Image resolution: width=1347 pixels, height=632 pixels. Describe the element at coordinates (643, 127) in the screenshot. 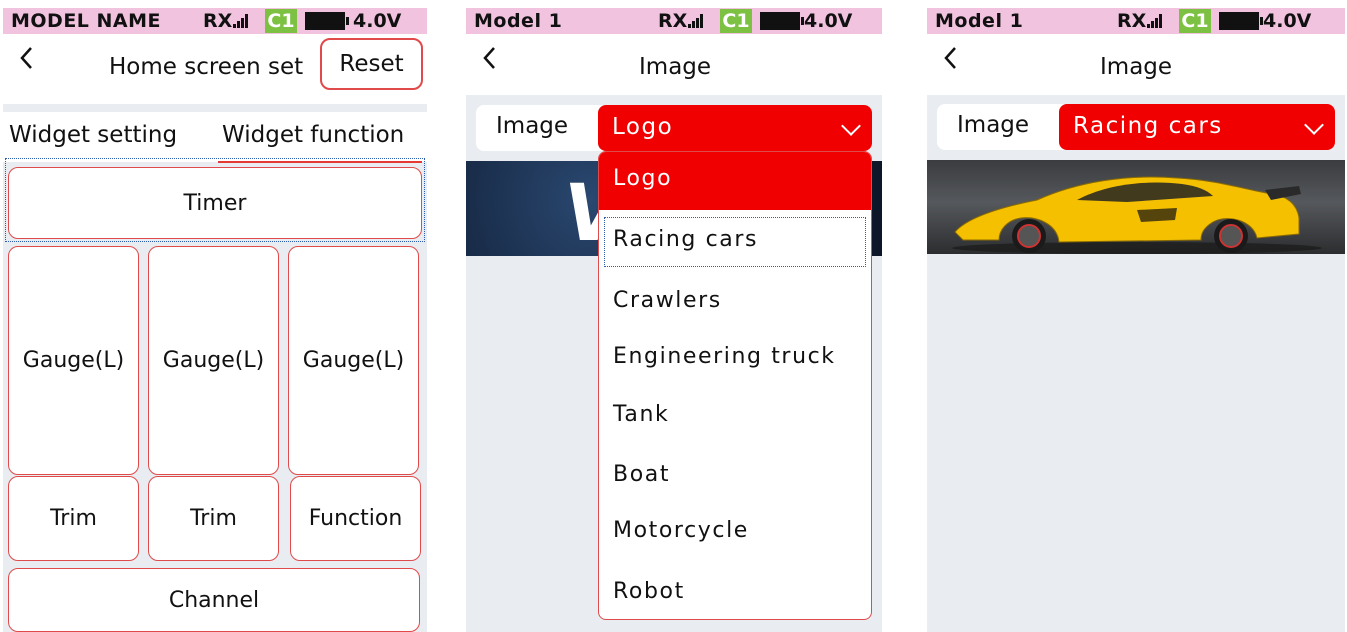

I see `image-select-value: Logo` at that location.